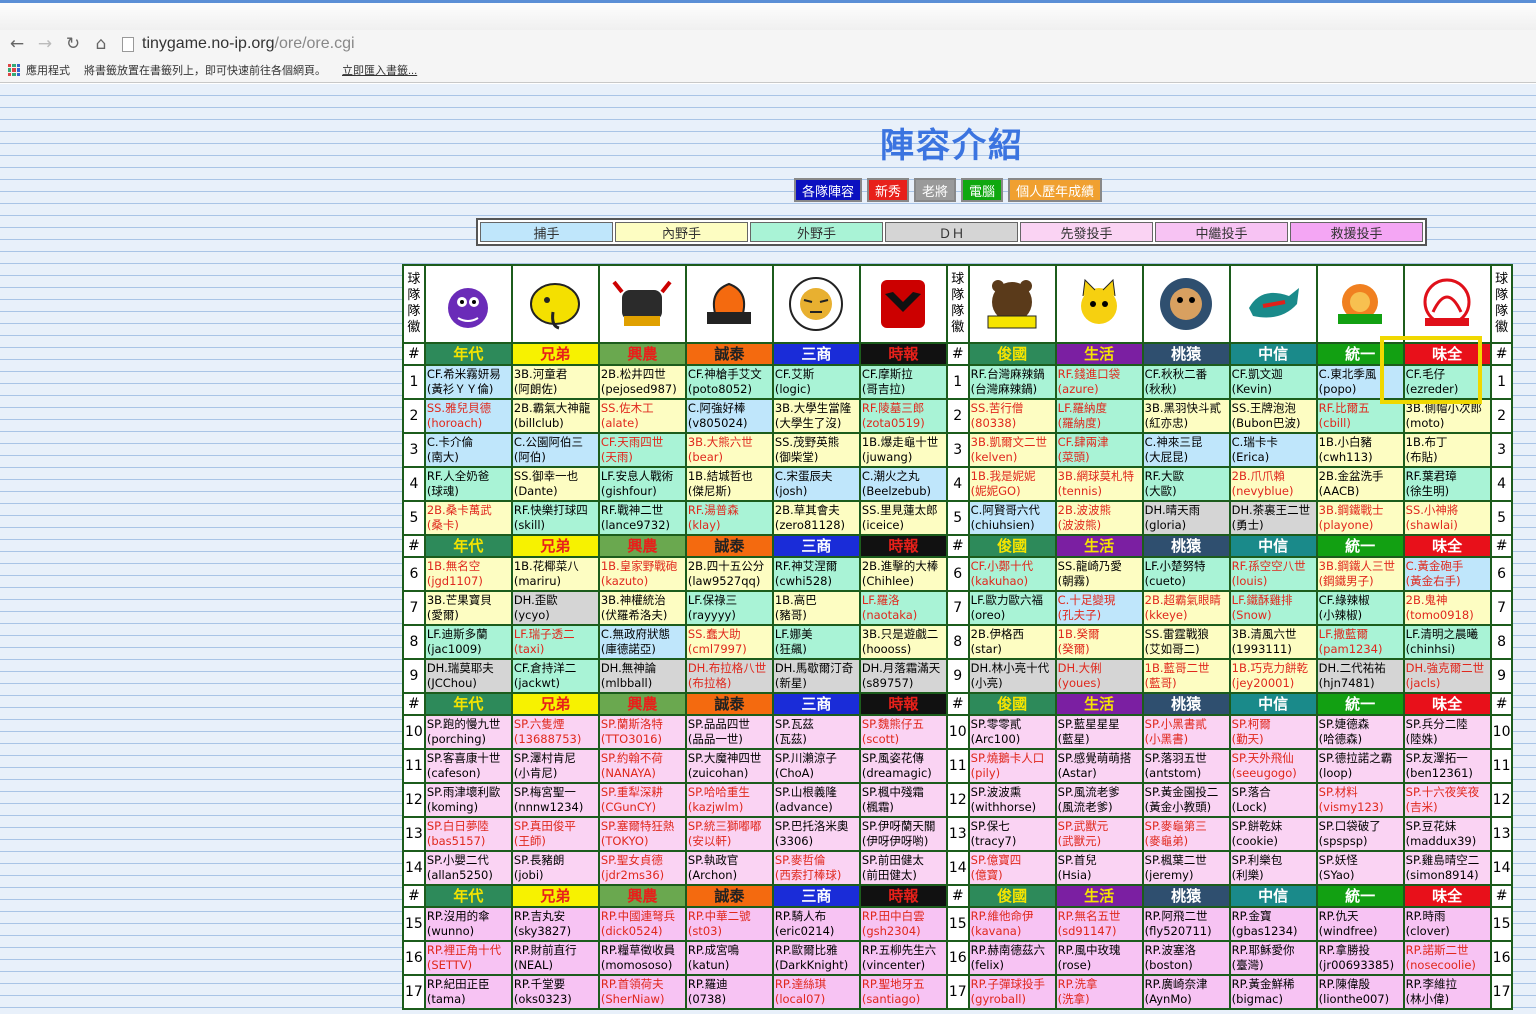 The height and width of the screenshot is (1014, 1536). What do you see at coordinates (903, 450) in the screenshot?
I see `player-cell: 1B.爆走龜十世 (juwang)` at bounding box center [903, 450].